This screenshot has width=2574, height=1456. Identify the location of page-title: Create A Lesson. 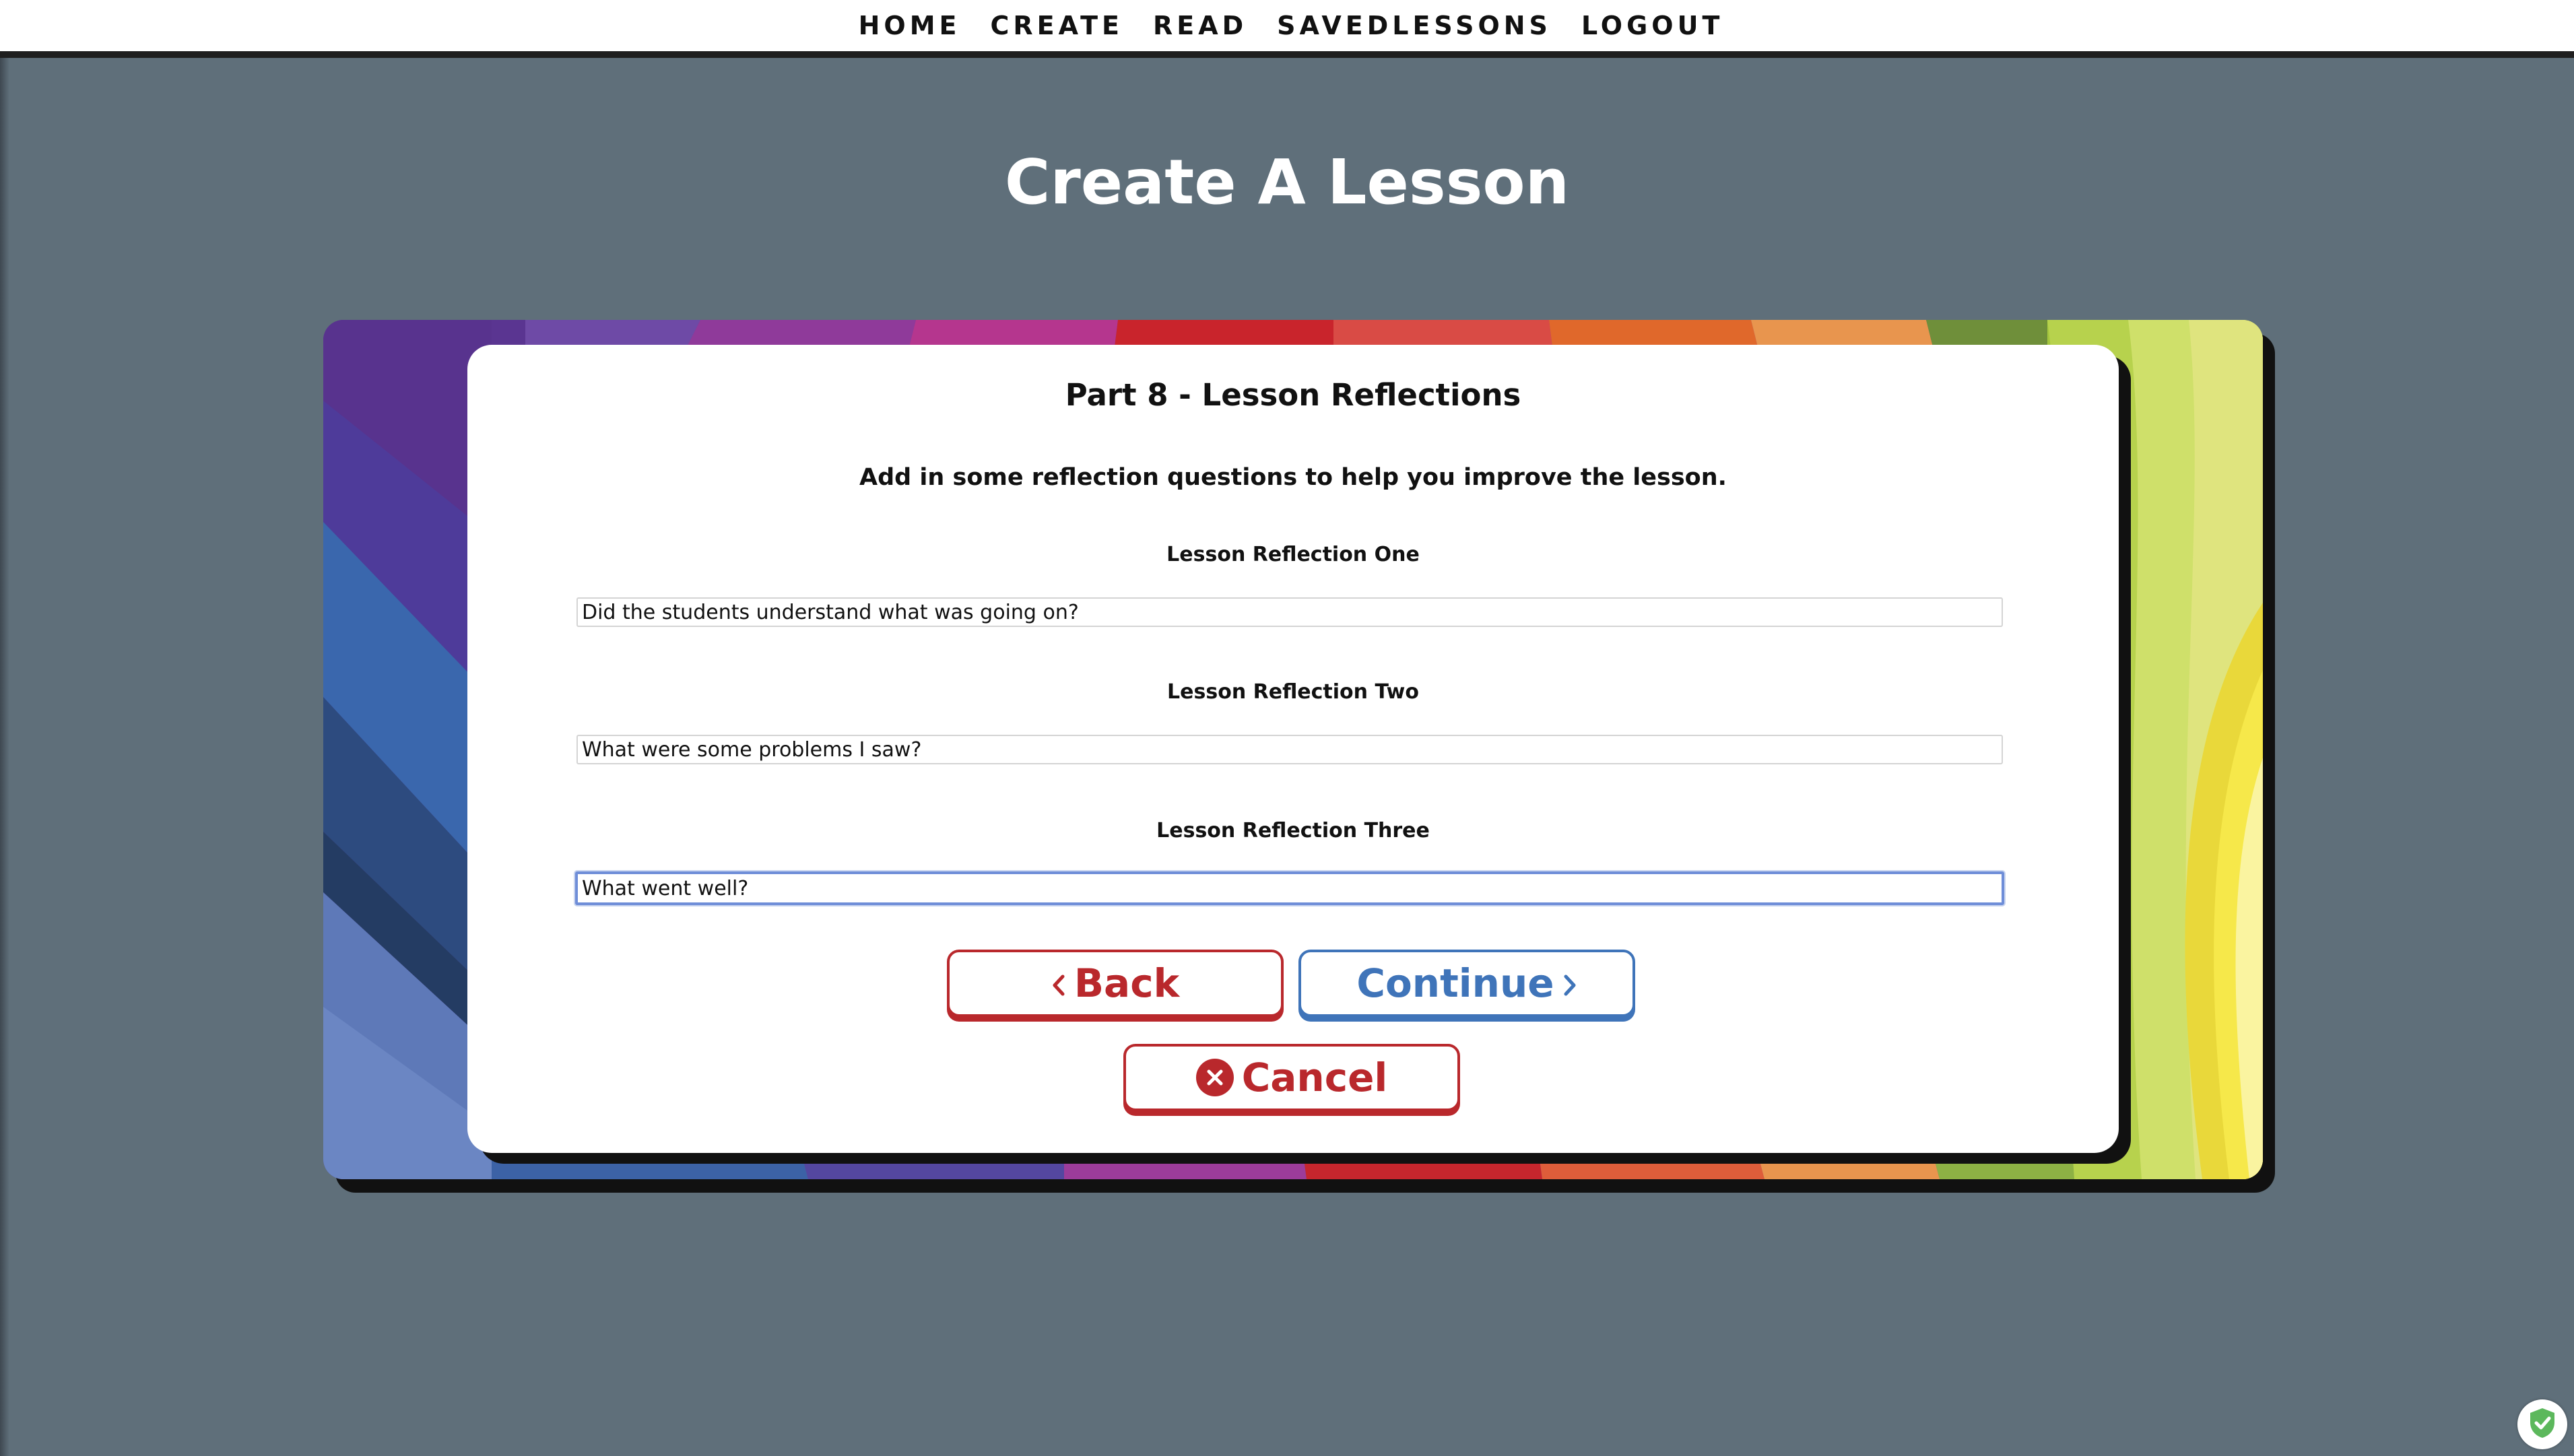
(1287, 182).